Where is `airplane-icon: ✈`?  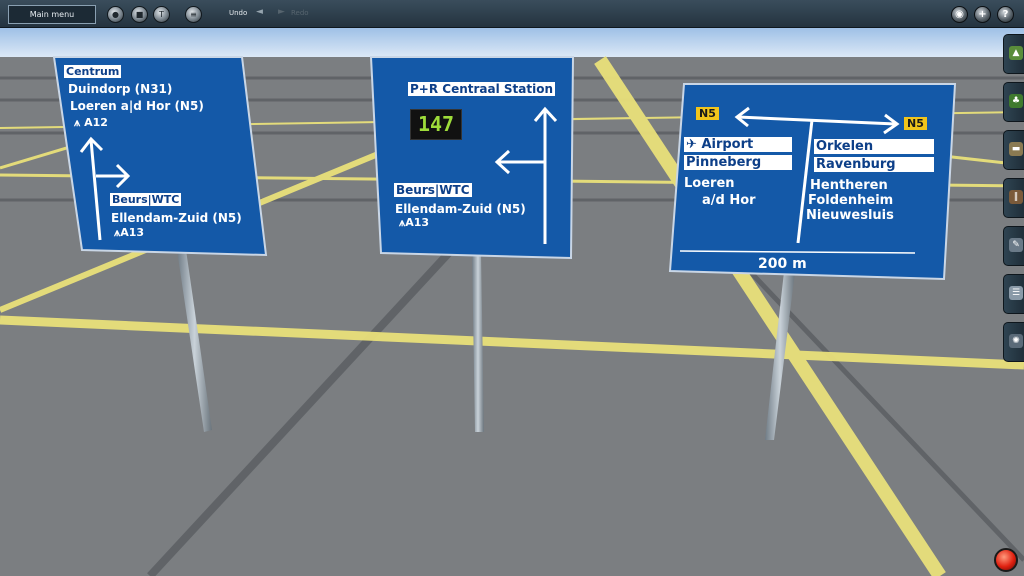 airplane-icon: ✈ is located at coordinates (691, 144).